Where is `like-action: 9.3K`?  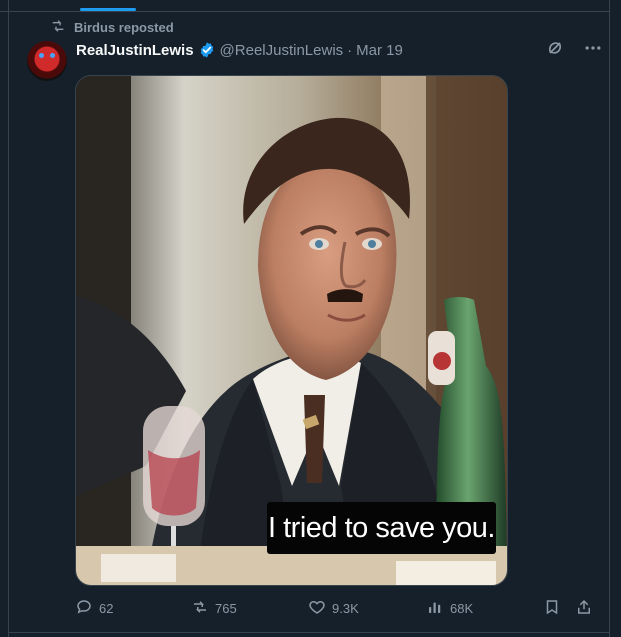 like-action: 9.3K is located at coordinates (333, 608).